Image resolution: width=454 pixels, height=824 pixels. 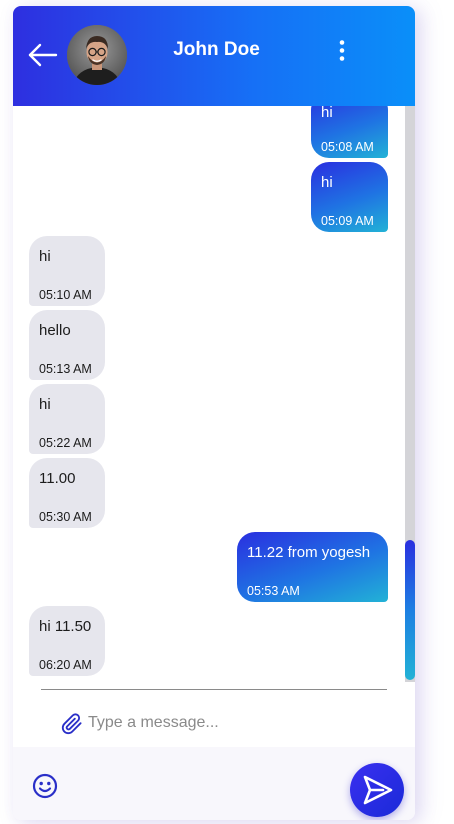 I want to click on avatar, so click(x=97, y=55).